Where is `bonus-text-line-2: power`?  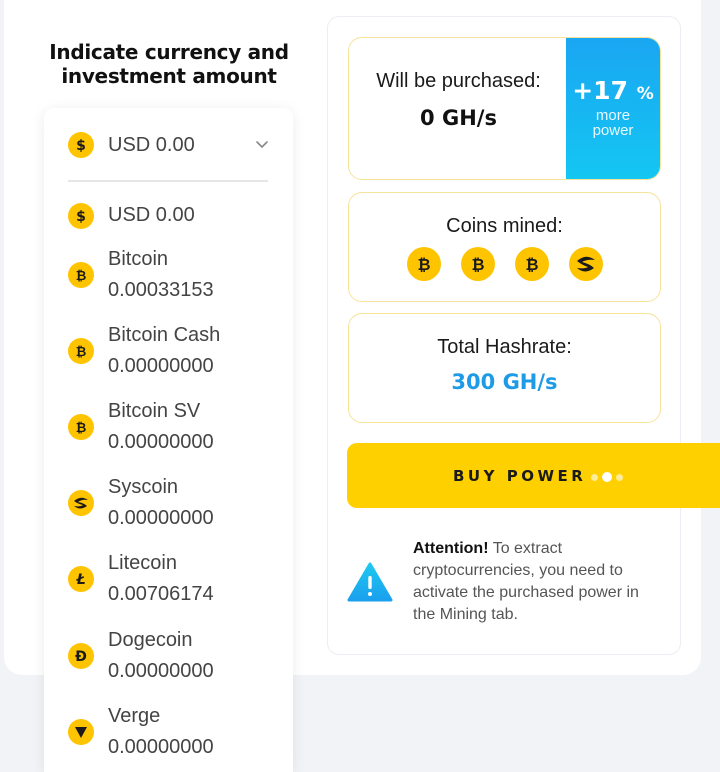 bonus-text-line-2: power is located at coordinates (613, 130).